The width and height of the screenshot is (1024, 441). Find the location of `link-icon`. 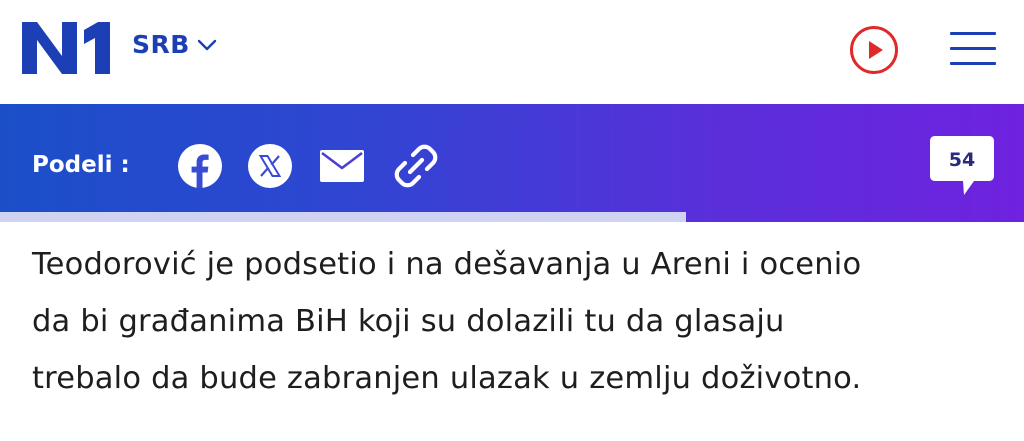

link-icon is located at coordinates (416, 166).